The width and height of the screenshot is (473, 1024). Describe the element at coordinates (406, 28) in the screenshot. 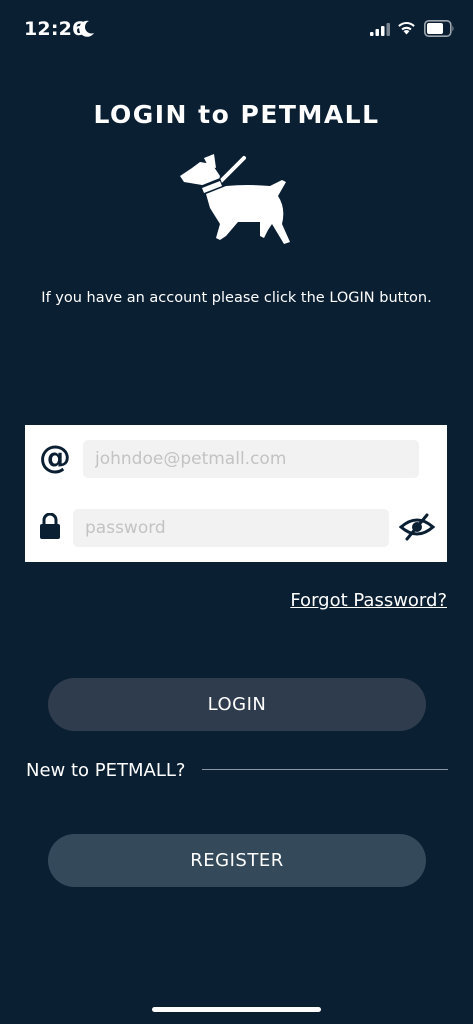

I see `wifi-icon` at that location.